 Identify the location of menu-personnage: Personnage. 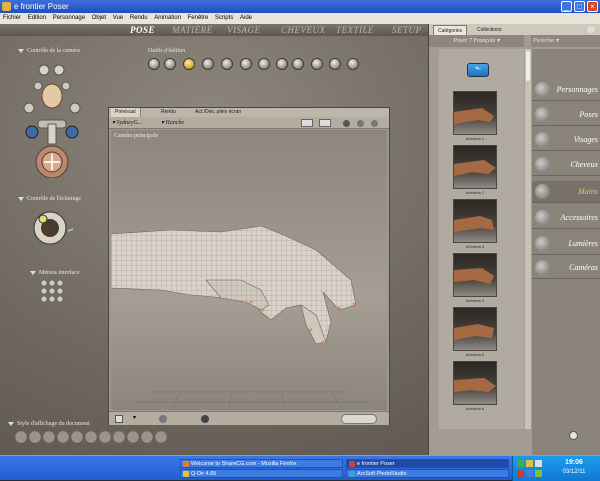
(69, 18).